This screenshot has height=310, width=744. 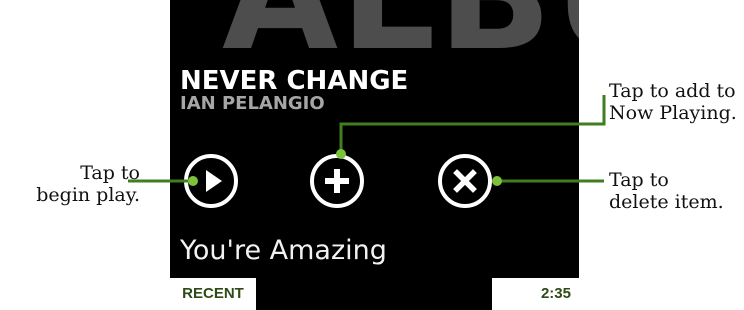 What do you see at coordinates (110, 173) in the screenshot?
I see `callout-play-line1: Tap to` at bounding box center [110, 173].